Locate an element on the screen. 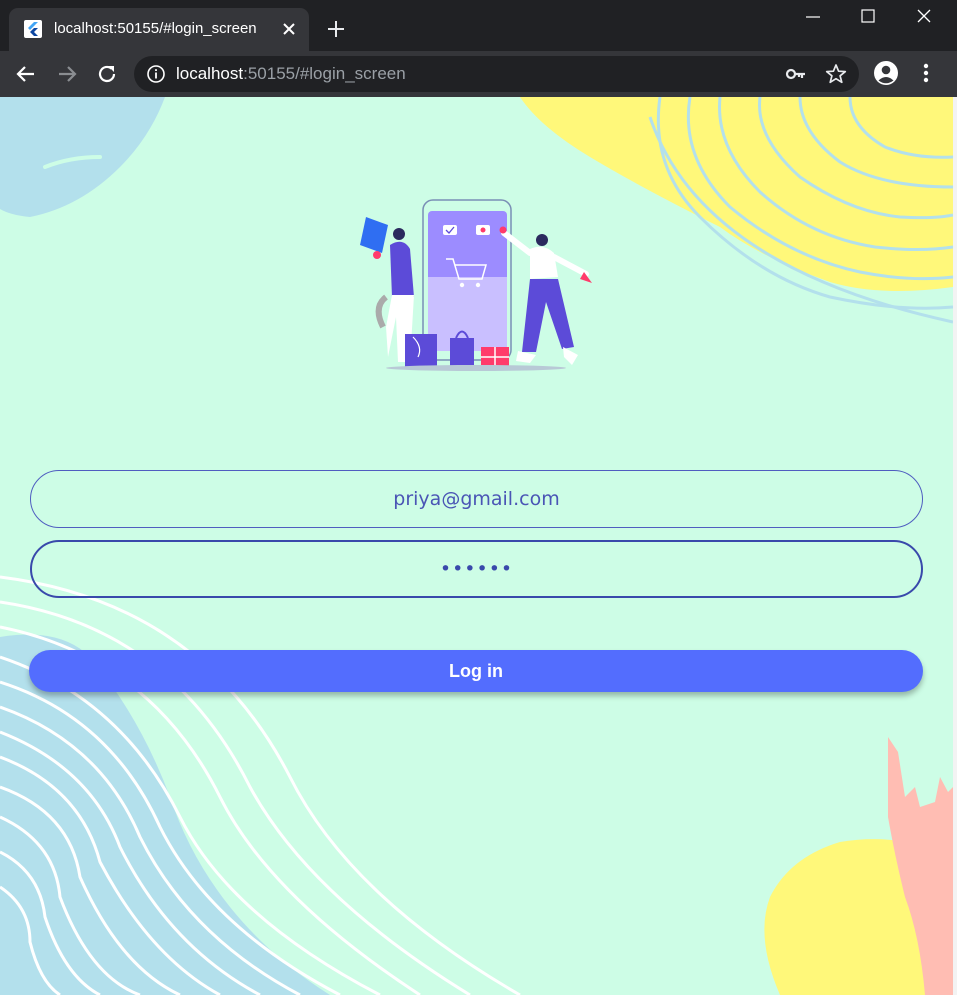  address-bar: localhost:50155/#login_screen is located at coordinates (496, 74).